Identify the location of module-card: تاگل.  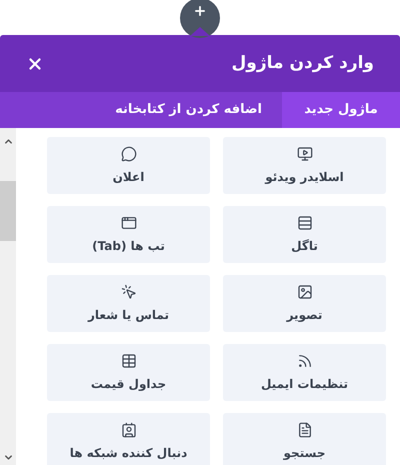
(304, 234).